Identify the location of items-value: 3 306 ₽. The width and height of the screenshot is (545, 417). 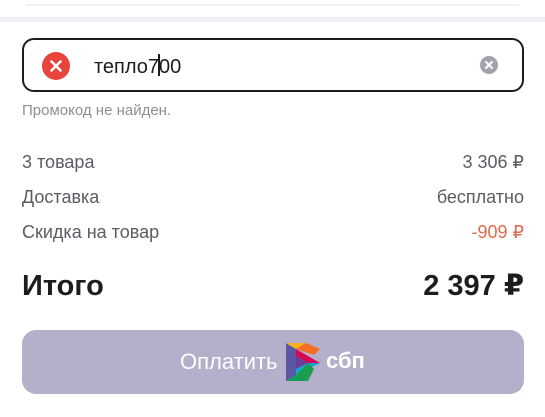
(493, 162).